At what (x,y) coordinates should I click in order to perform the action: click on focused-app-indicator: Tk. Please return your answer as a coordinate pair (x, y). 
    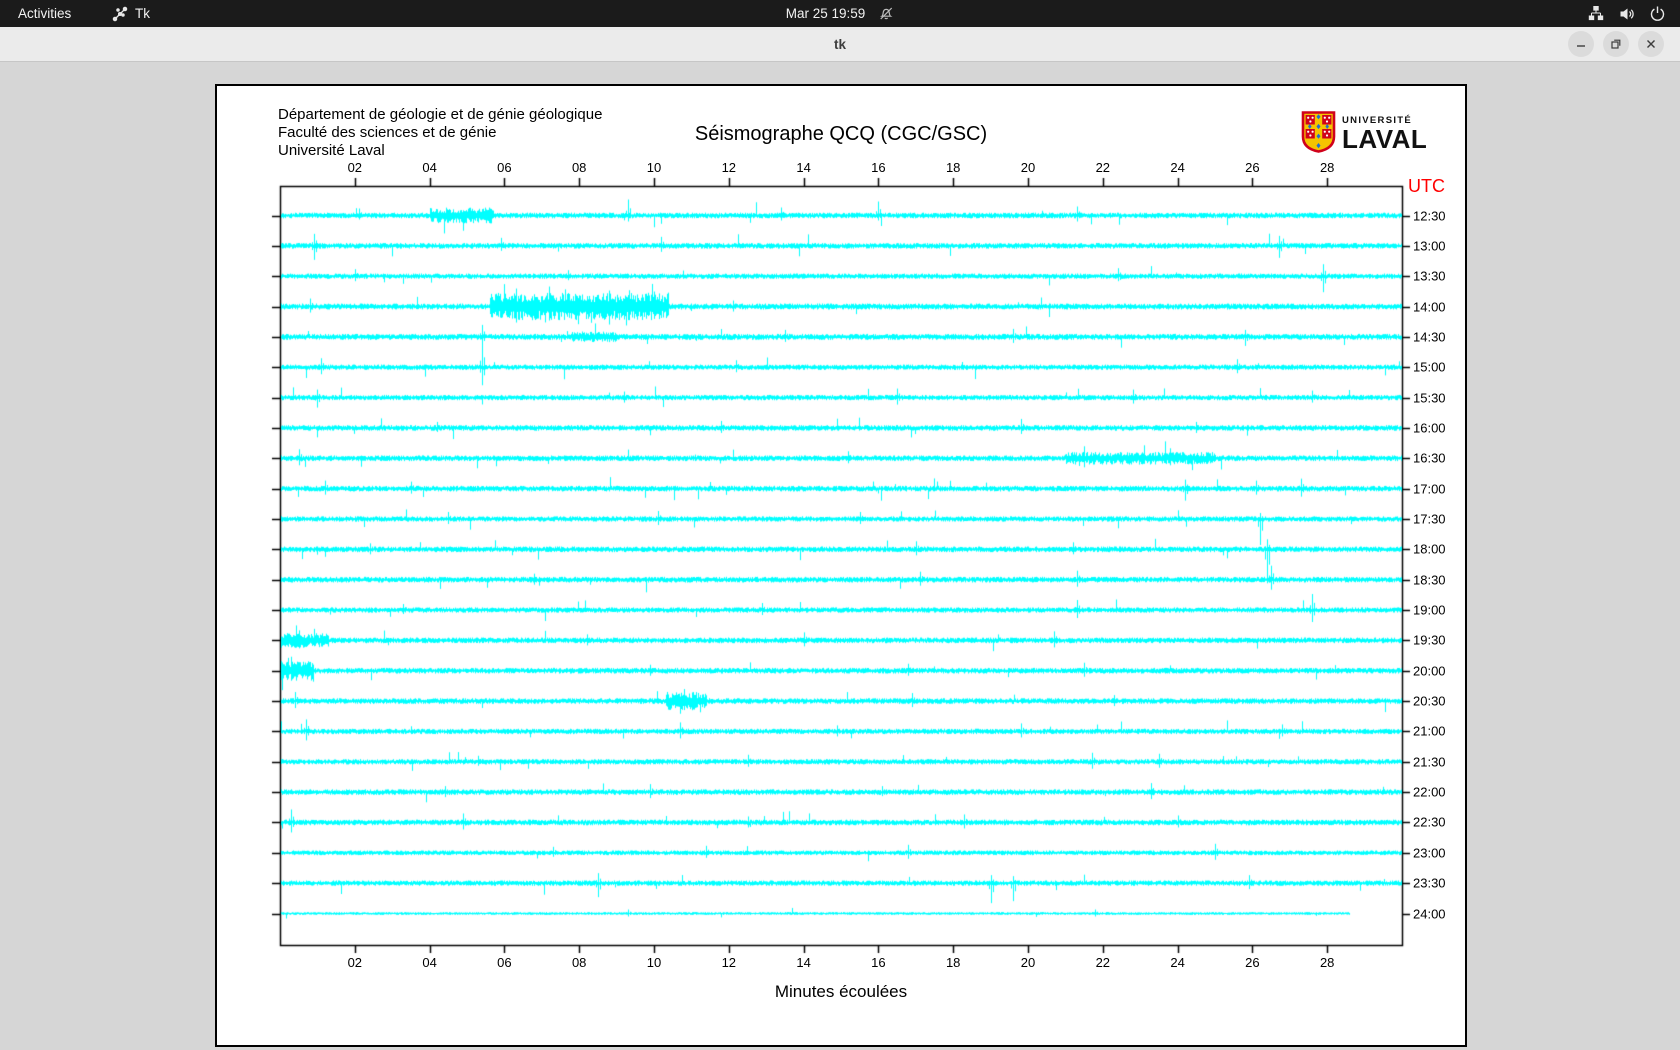
    Looking at the image, I should click on (131, 13).